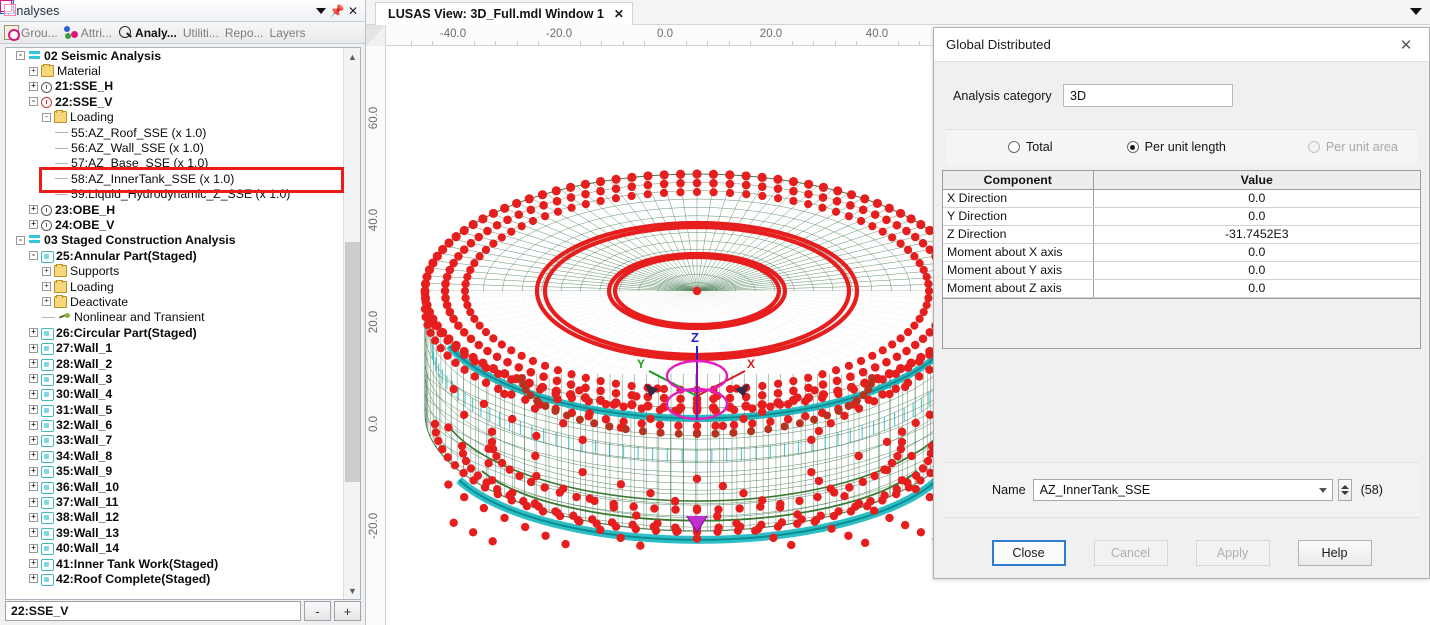 The image size is (1430, 625). Describe the element at coordinates (174, 517) in the screenshot. I see `tree-item: +38:Wall_12` at that location.